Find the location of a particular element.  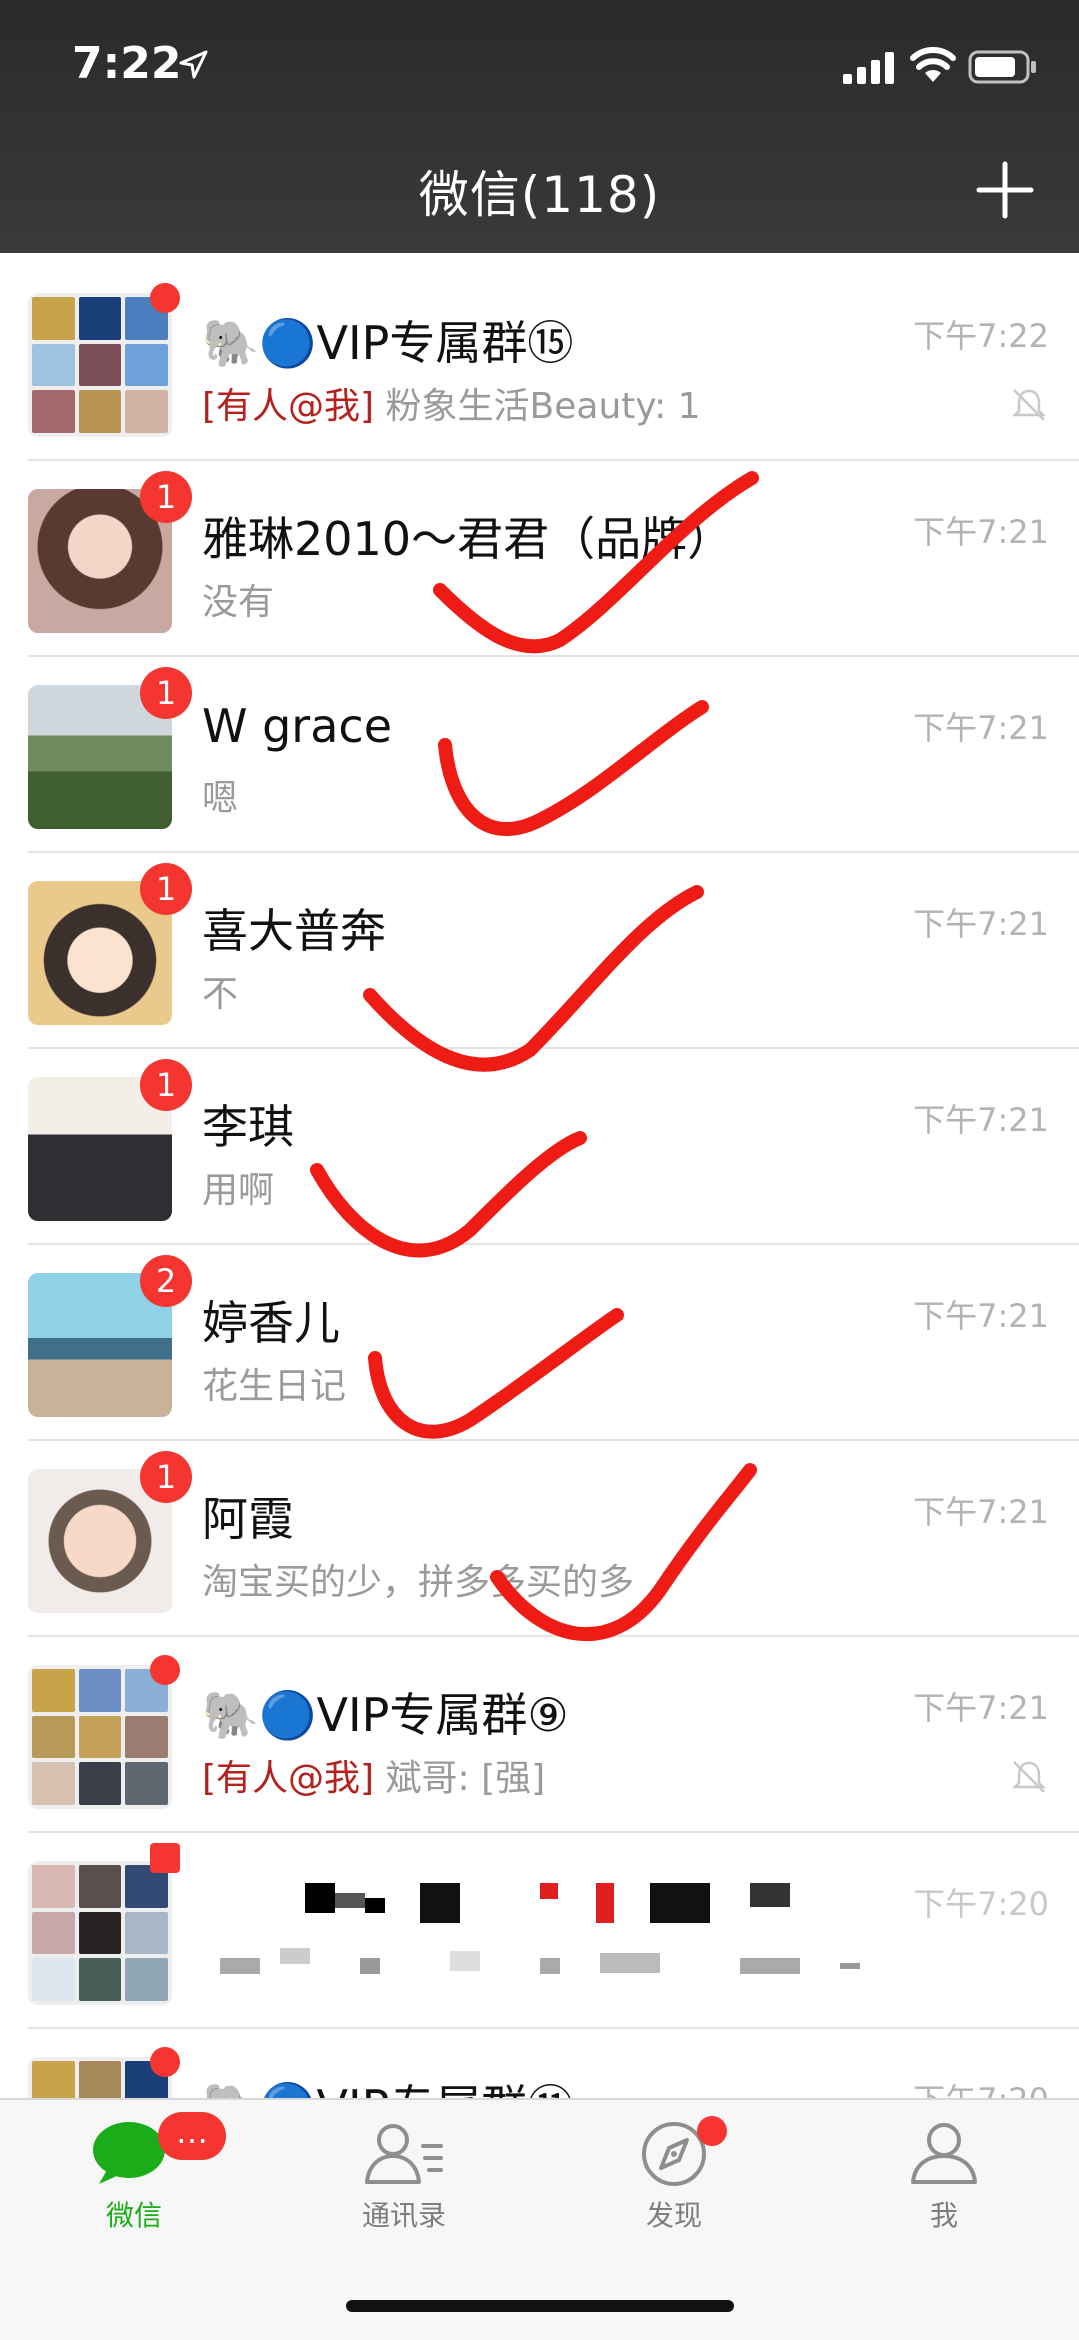

tab-label: 我 is located at coordinates (943, 2215).